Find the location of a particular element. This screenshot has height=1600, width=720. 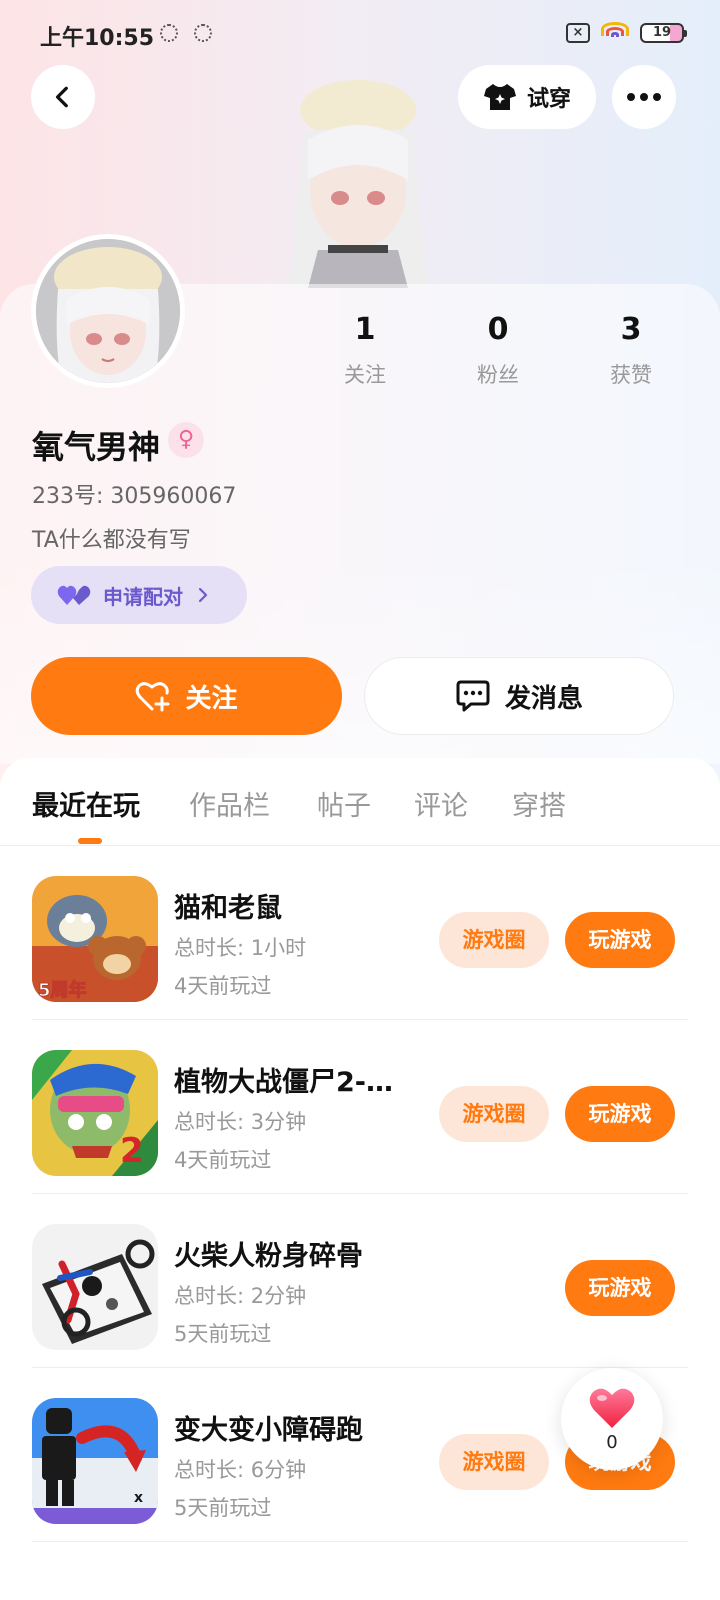

back-button is located at coordinates (63, 97).